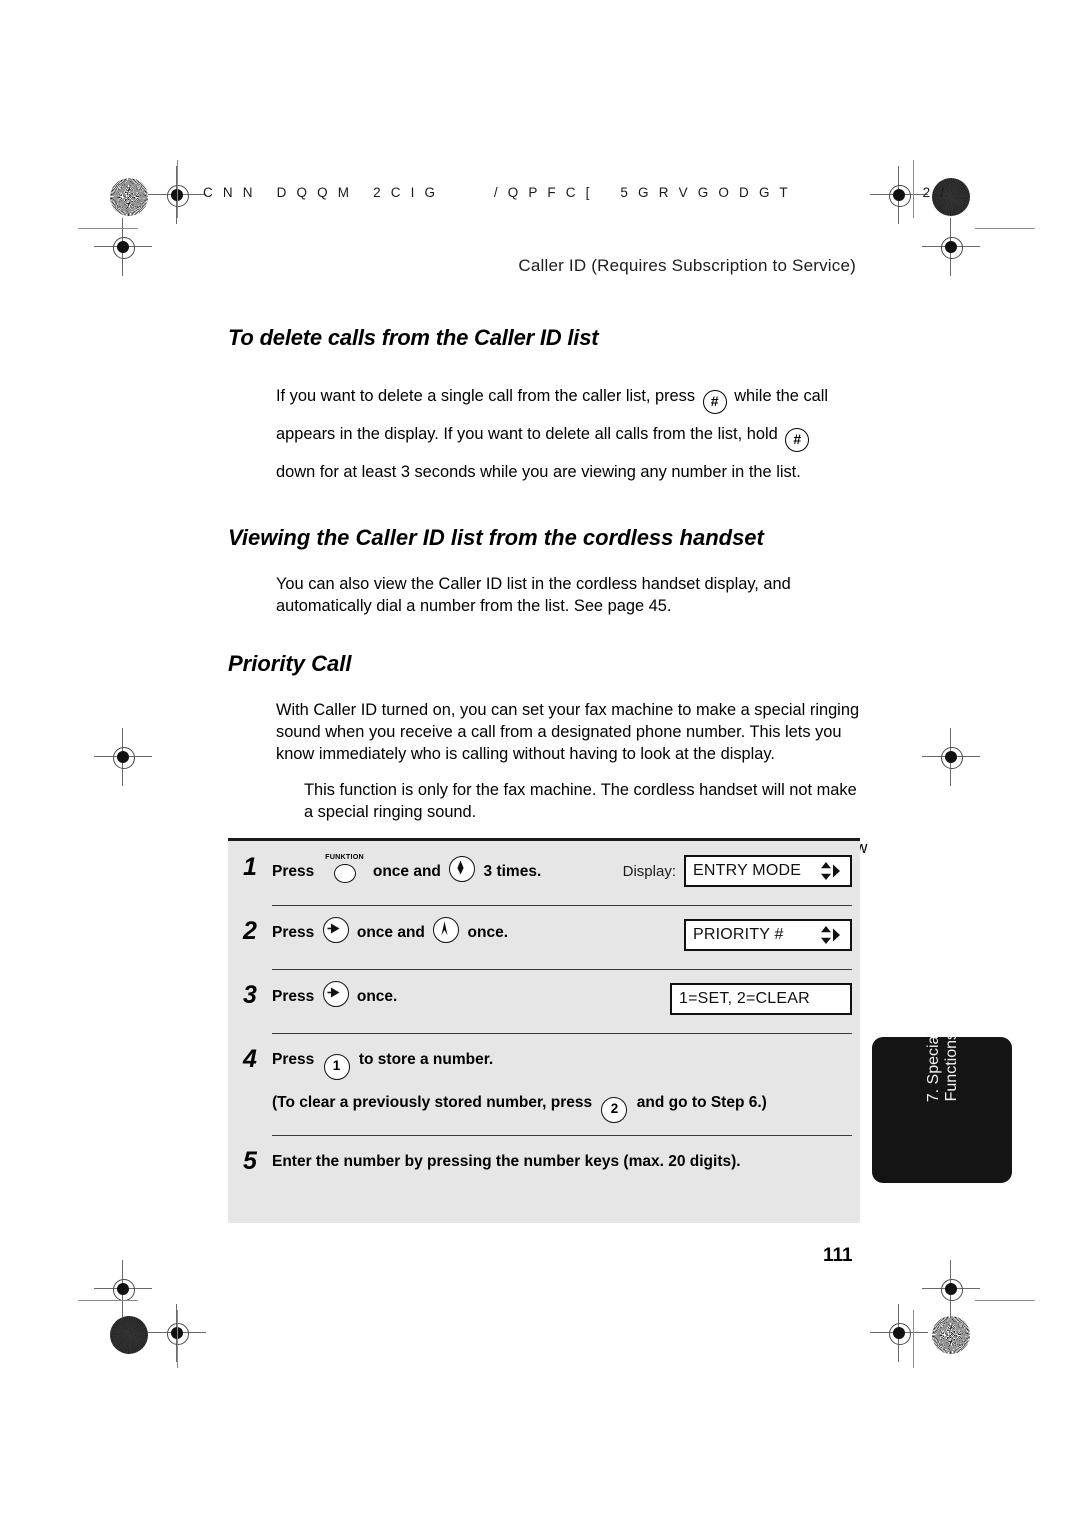 This screenshot has width=1080, height=1528. I want to click on crop-mark-upper-left, so click(123, 247).